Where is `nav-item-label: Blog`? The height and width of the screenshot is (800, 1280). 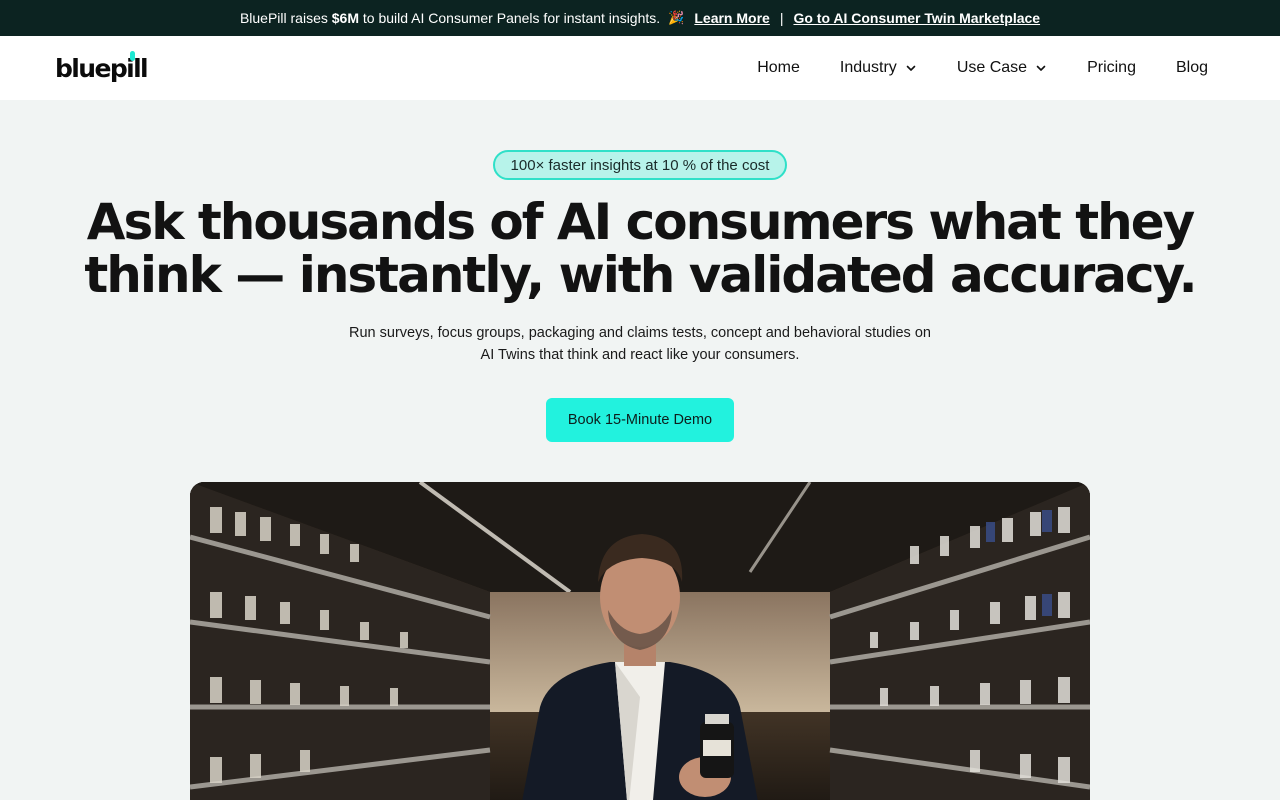 nav-item-label: Blog is located at coordinates (1191, 67).